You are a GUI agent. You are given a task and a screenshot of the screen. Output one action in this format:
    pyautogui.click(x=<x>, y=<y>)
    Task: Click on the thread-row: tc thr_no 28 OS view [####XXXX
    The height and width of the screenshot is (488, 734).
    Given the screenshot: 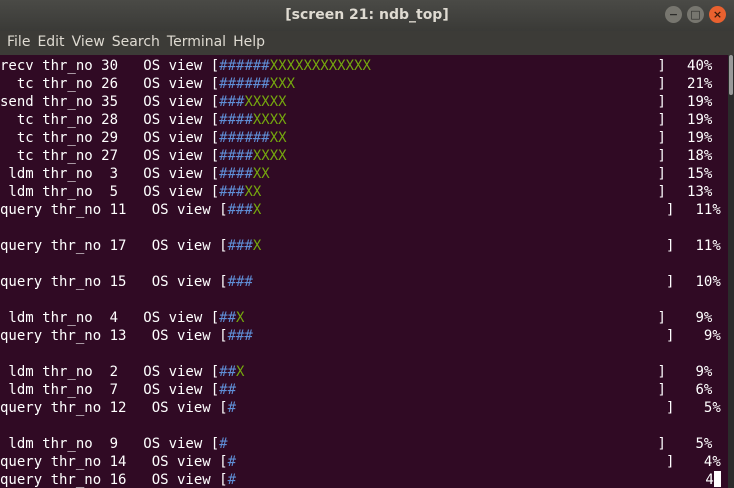 What is the action you would take?
    pyautogui.click(x=143, y=120)
    